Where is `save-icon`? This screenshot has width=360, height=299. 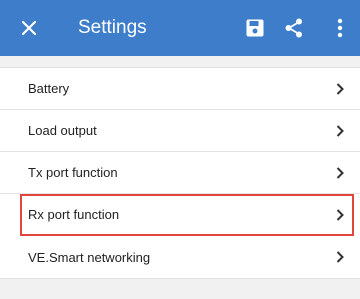 save-icon is located at coordinates (255, 28).